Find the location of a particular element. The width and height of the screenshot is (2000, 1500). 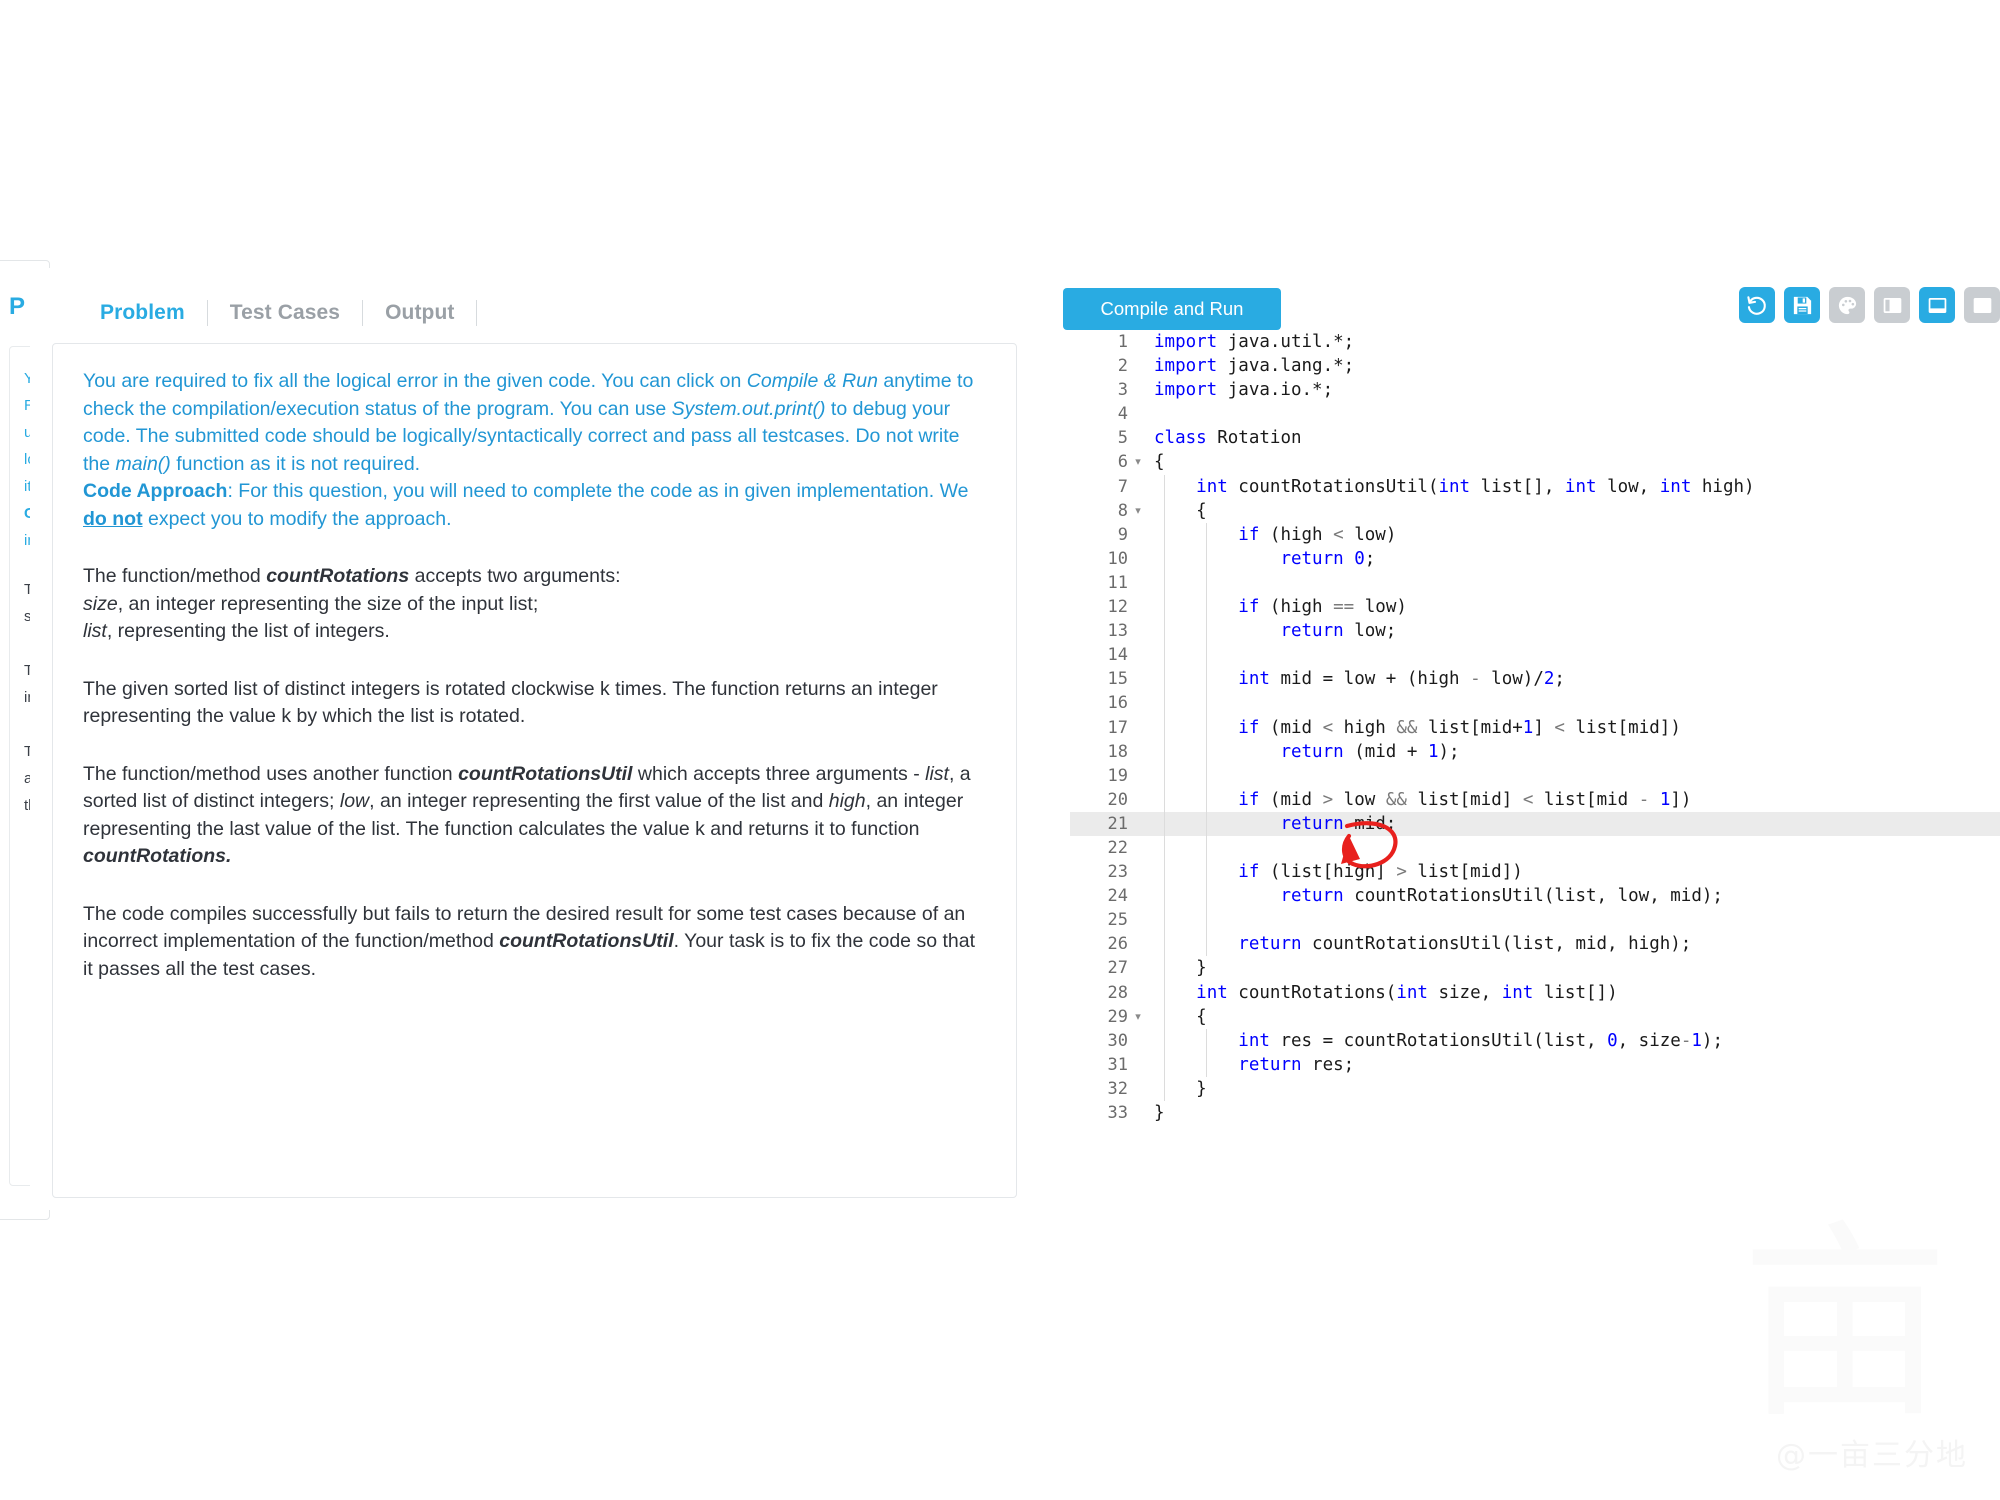

line-number: 25 is located at coordinates (1117, 920).